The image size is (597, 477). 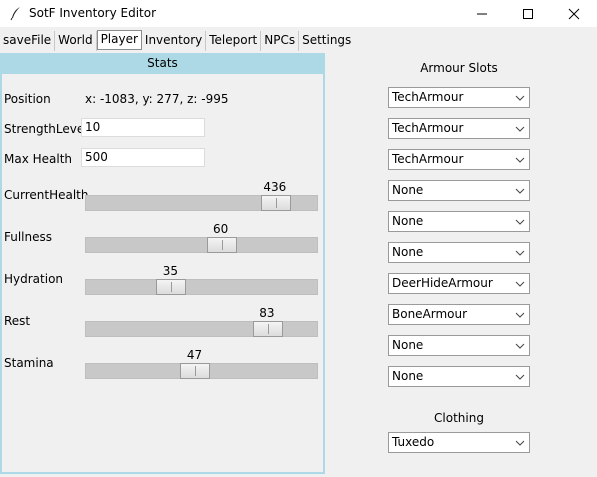 What do you see at coordinates (17, 321) in the screenshot?
I see `slider-label: Rest` at bounding box center [17, 321].